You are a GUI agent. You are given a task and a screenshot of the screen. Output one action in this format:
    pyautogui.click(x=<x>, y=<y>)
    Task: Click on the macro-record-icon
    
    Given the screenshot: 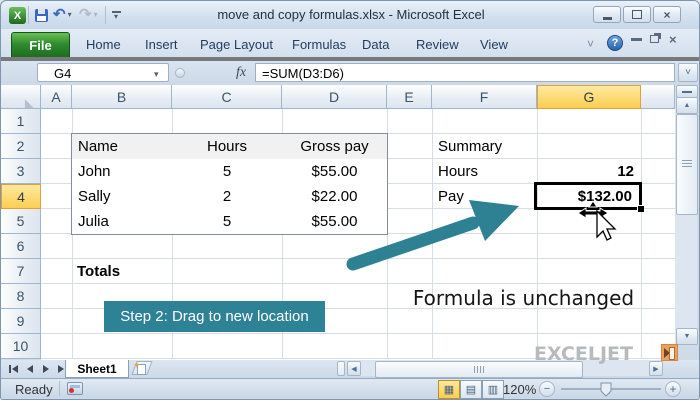 What is the action you would take?
    pyautogui.click(x=75, y=388)
    